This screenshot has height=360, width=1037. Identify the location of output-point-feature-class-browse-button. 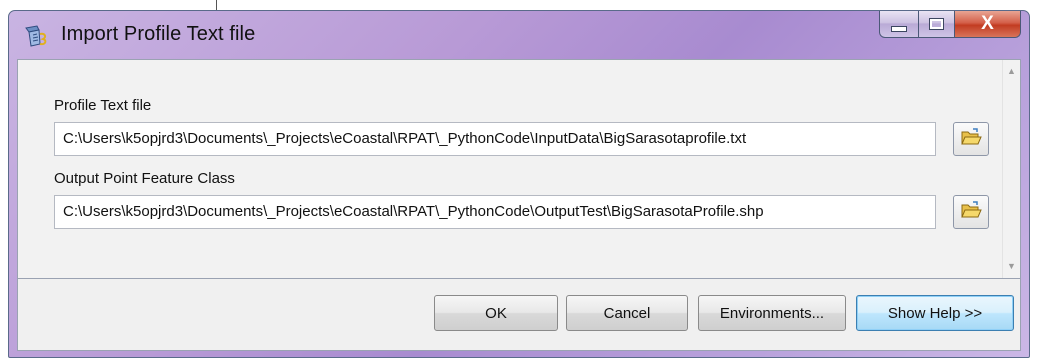
(971, 212).